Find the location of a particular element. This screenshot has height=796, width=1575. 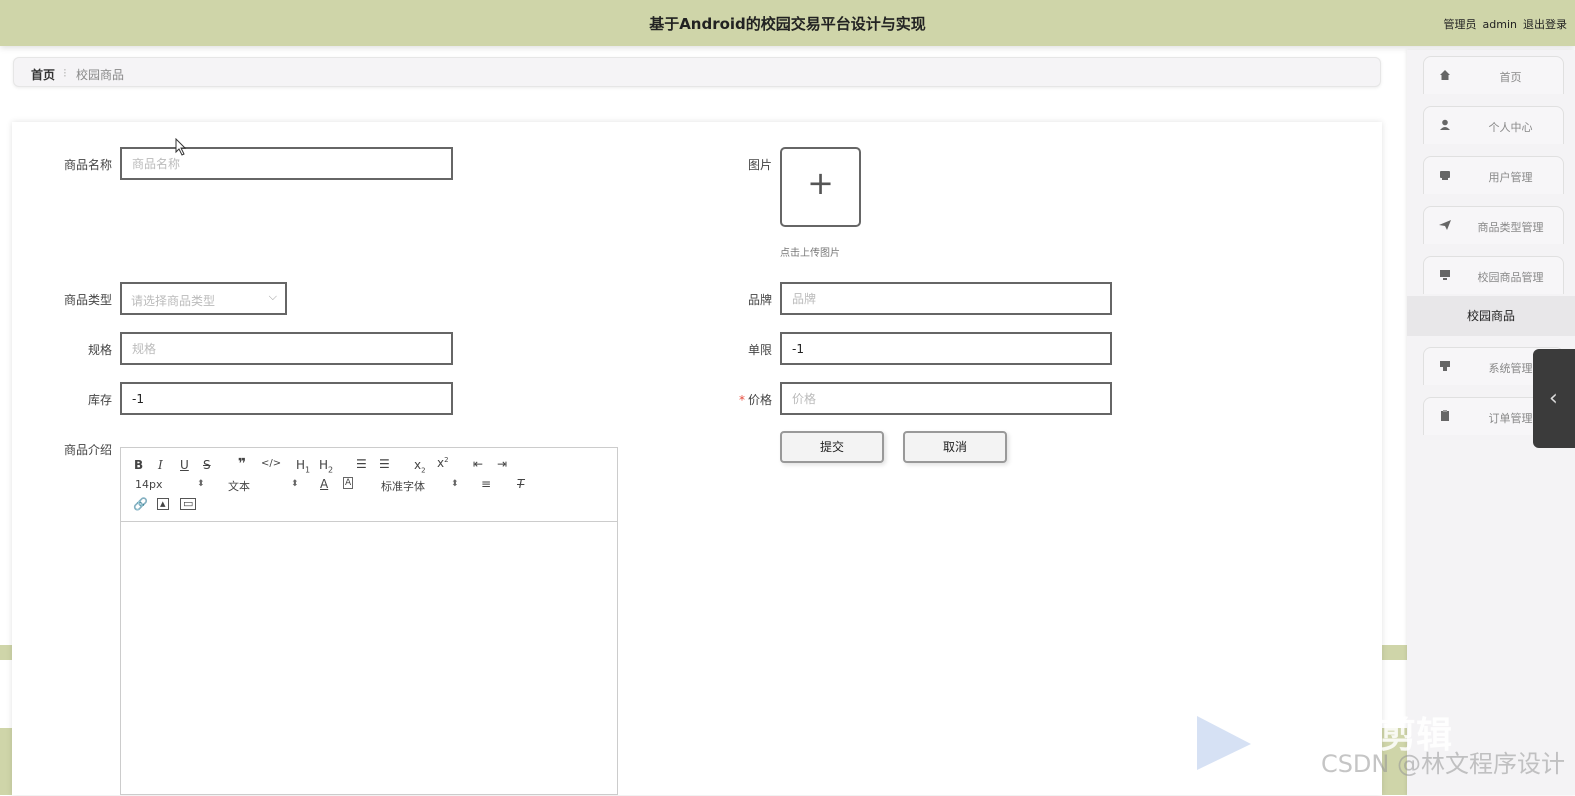

sidebar-item-products: 校园商品管理 is located at coordinates (1493, 275).